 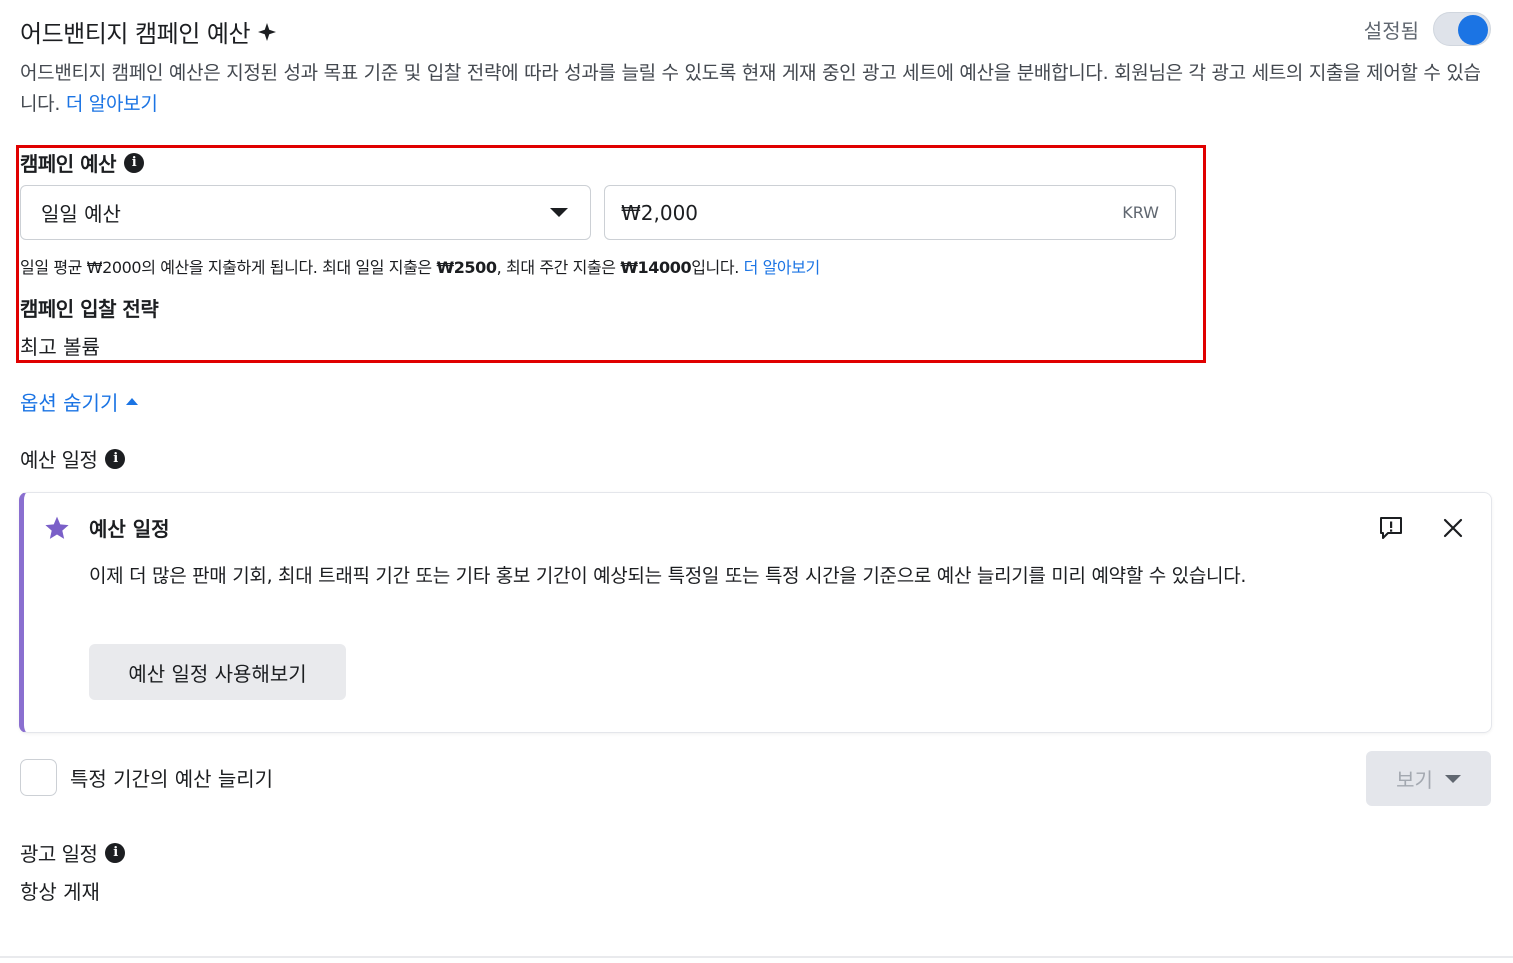 I want to click on divider, so click(x=756, y=957).